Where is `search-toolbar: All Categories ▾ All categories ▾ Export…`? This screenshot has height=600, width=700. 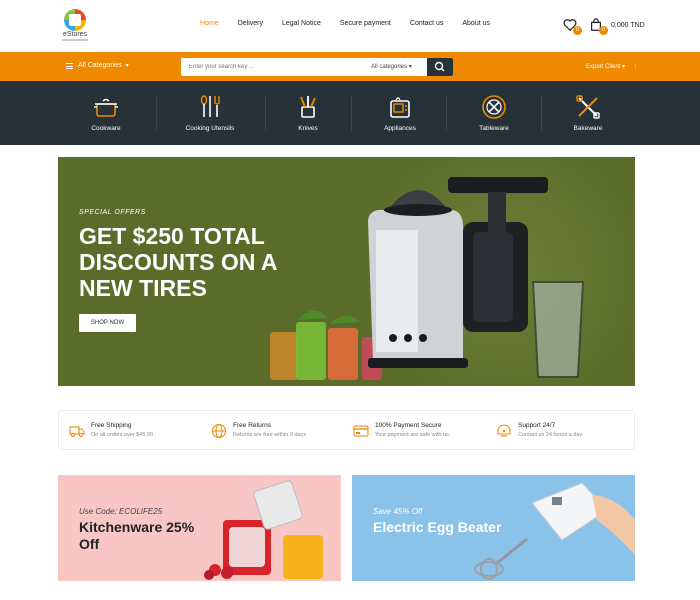 search-toolbar: All Categories ▾ All categories ▾ Export… is located at coordinates (350, 66).